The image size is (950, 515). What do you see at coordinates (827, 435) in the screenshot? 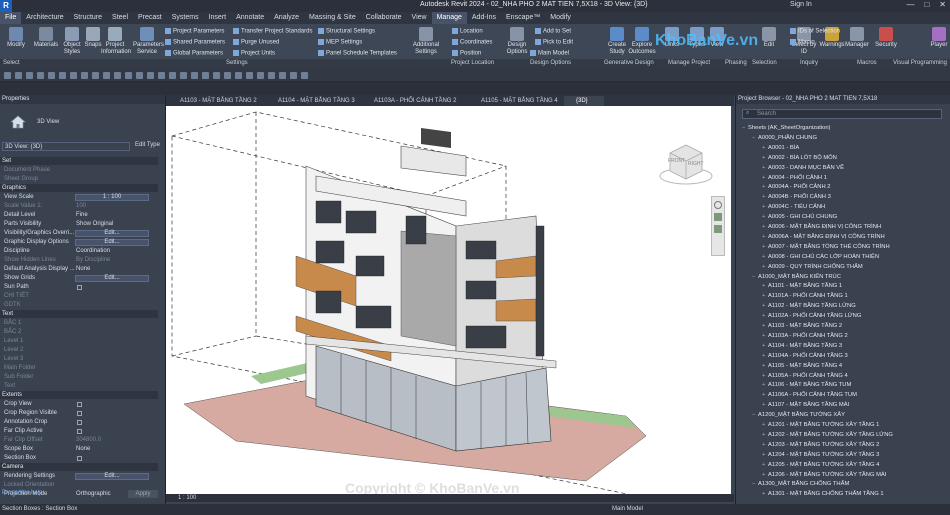
I see `browser-sheet-item: + A1202 - MẶT BẰNG TƯỜNG XÂY TẦNG LỬNG` at bounding box center [827, 435].